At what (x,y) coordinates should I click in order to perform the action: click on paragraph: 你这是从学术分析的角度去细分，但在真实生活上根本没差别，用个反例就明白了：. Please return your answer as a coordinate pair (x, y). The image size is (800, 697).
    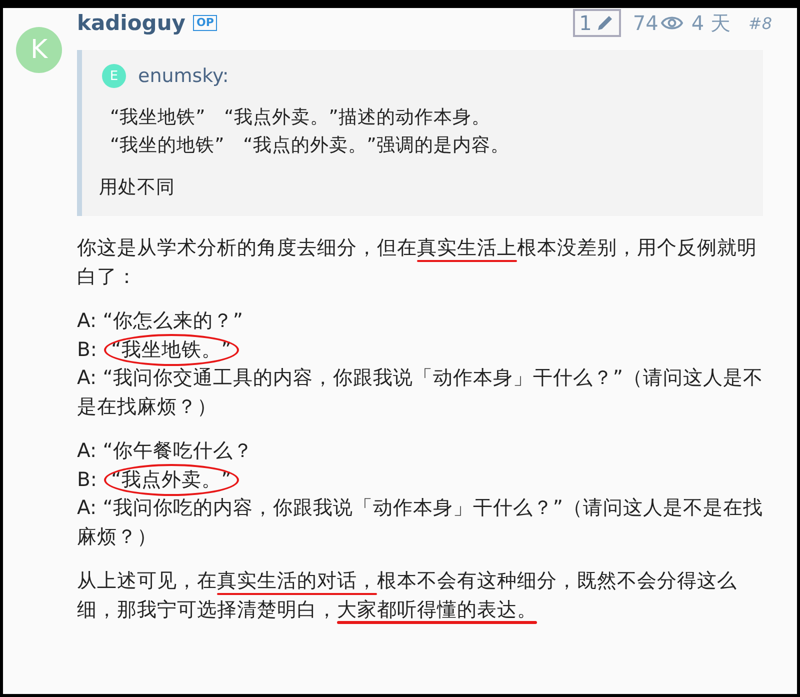
    Looking at the image, I should click on (417, 262).